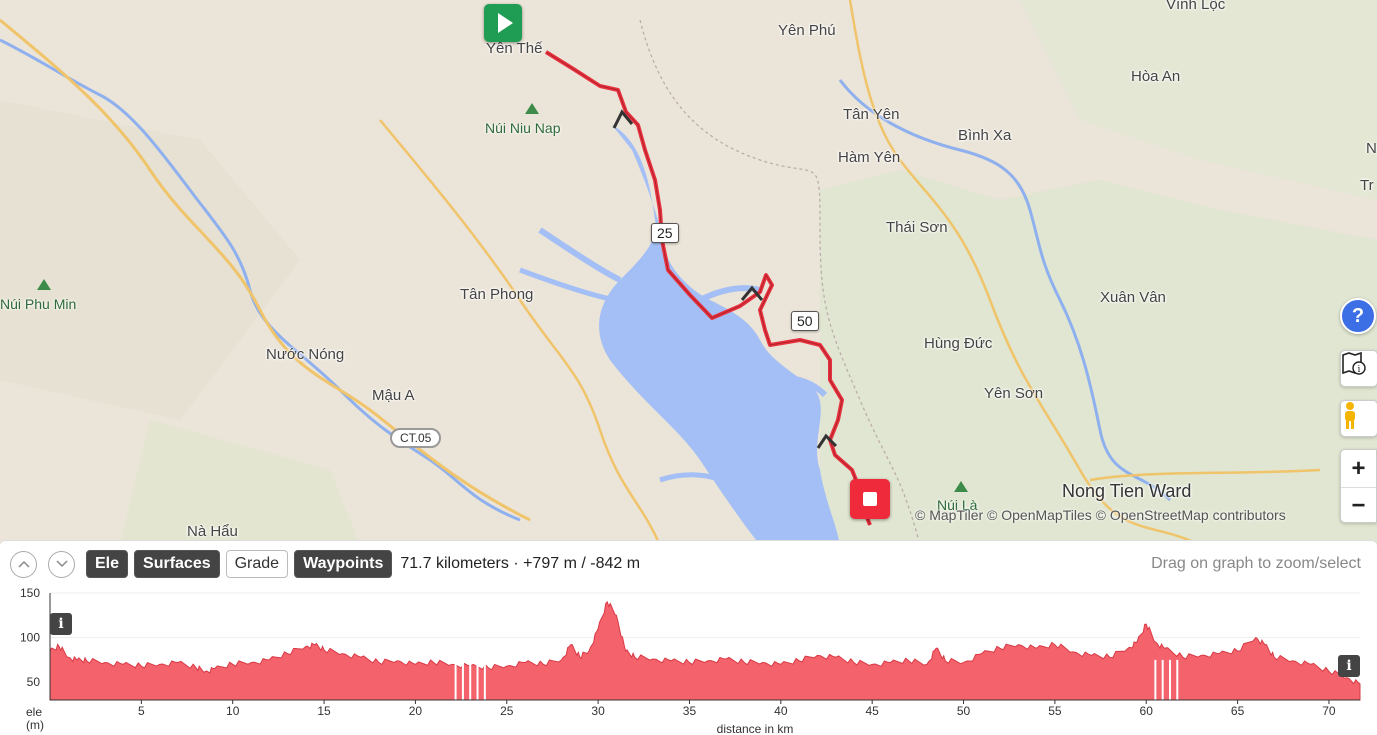 This screenshot has width=1377, height=735. What do you see at coordinates (807, 30) in the screenshot?
I see `place-label-yen-phu: Yên Phú` at bounding box center [807, 30].